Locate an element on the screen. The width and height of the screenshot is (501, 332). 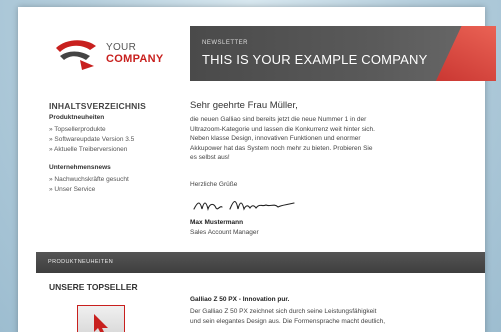
toc-link-service: » Unser Service is located at coordinates (72, 189).